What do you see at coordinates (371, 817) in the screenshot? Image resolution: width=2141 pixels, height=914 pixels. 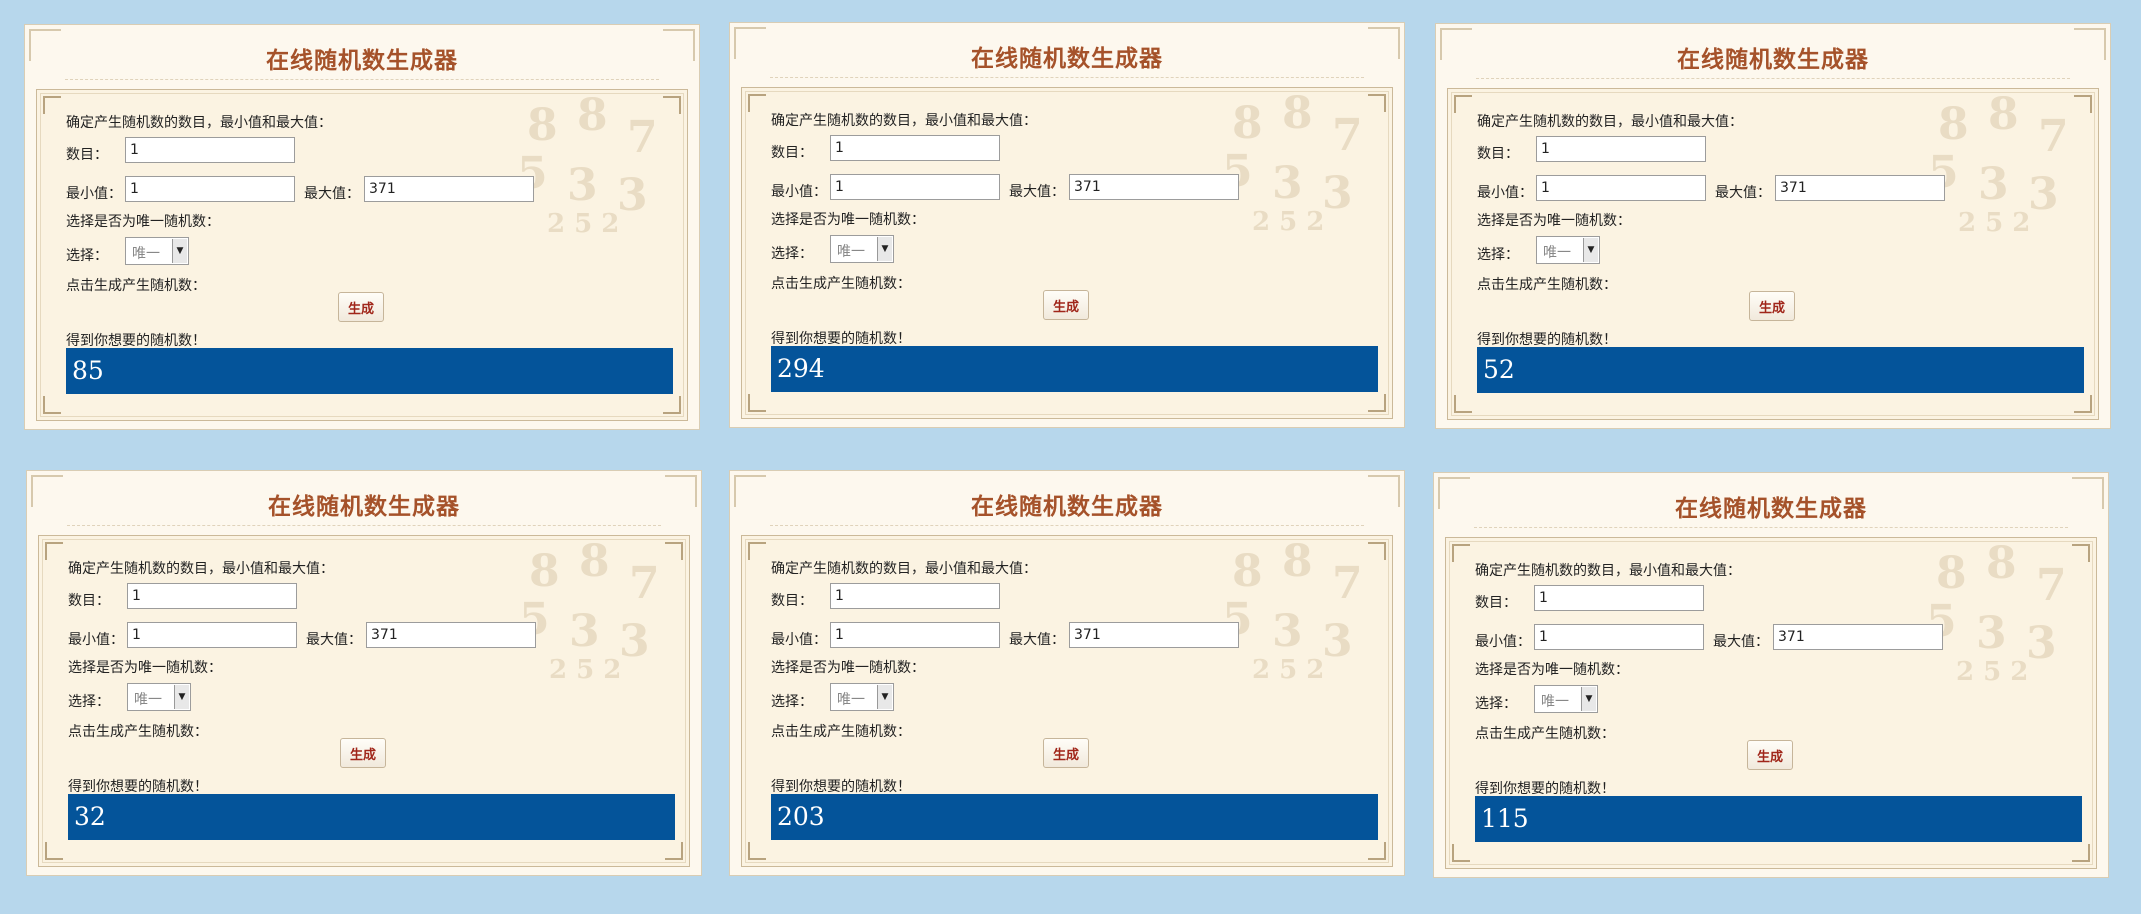 I see `result-display: 32` at bounding box center [371, 817].